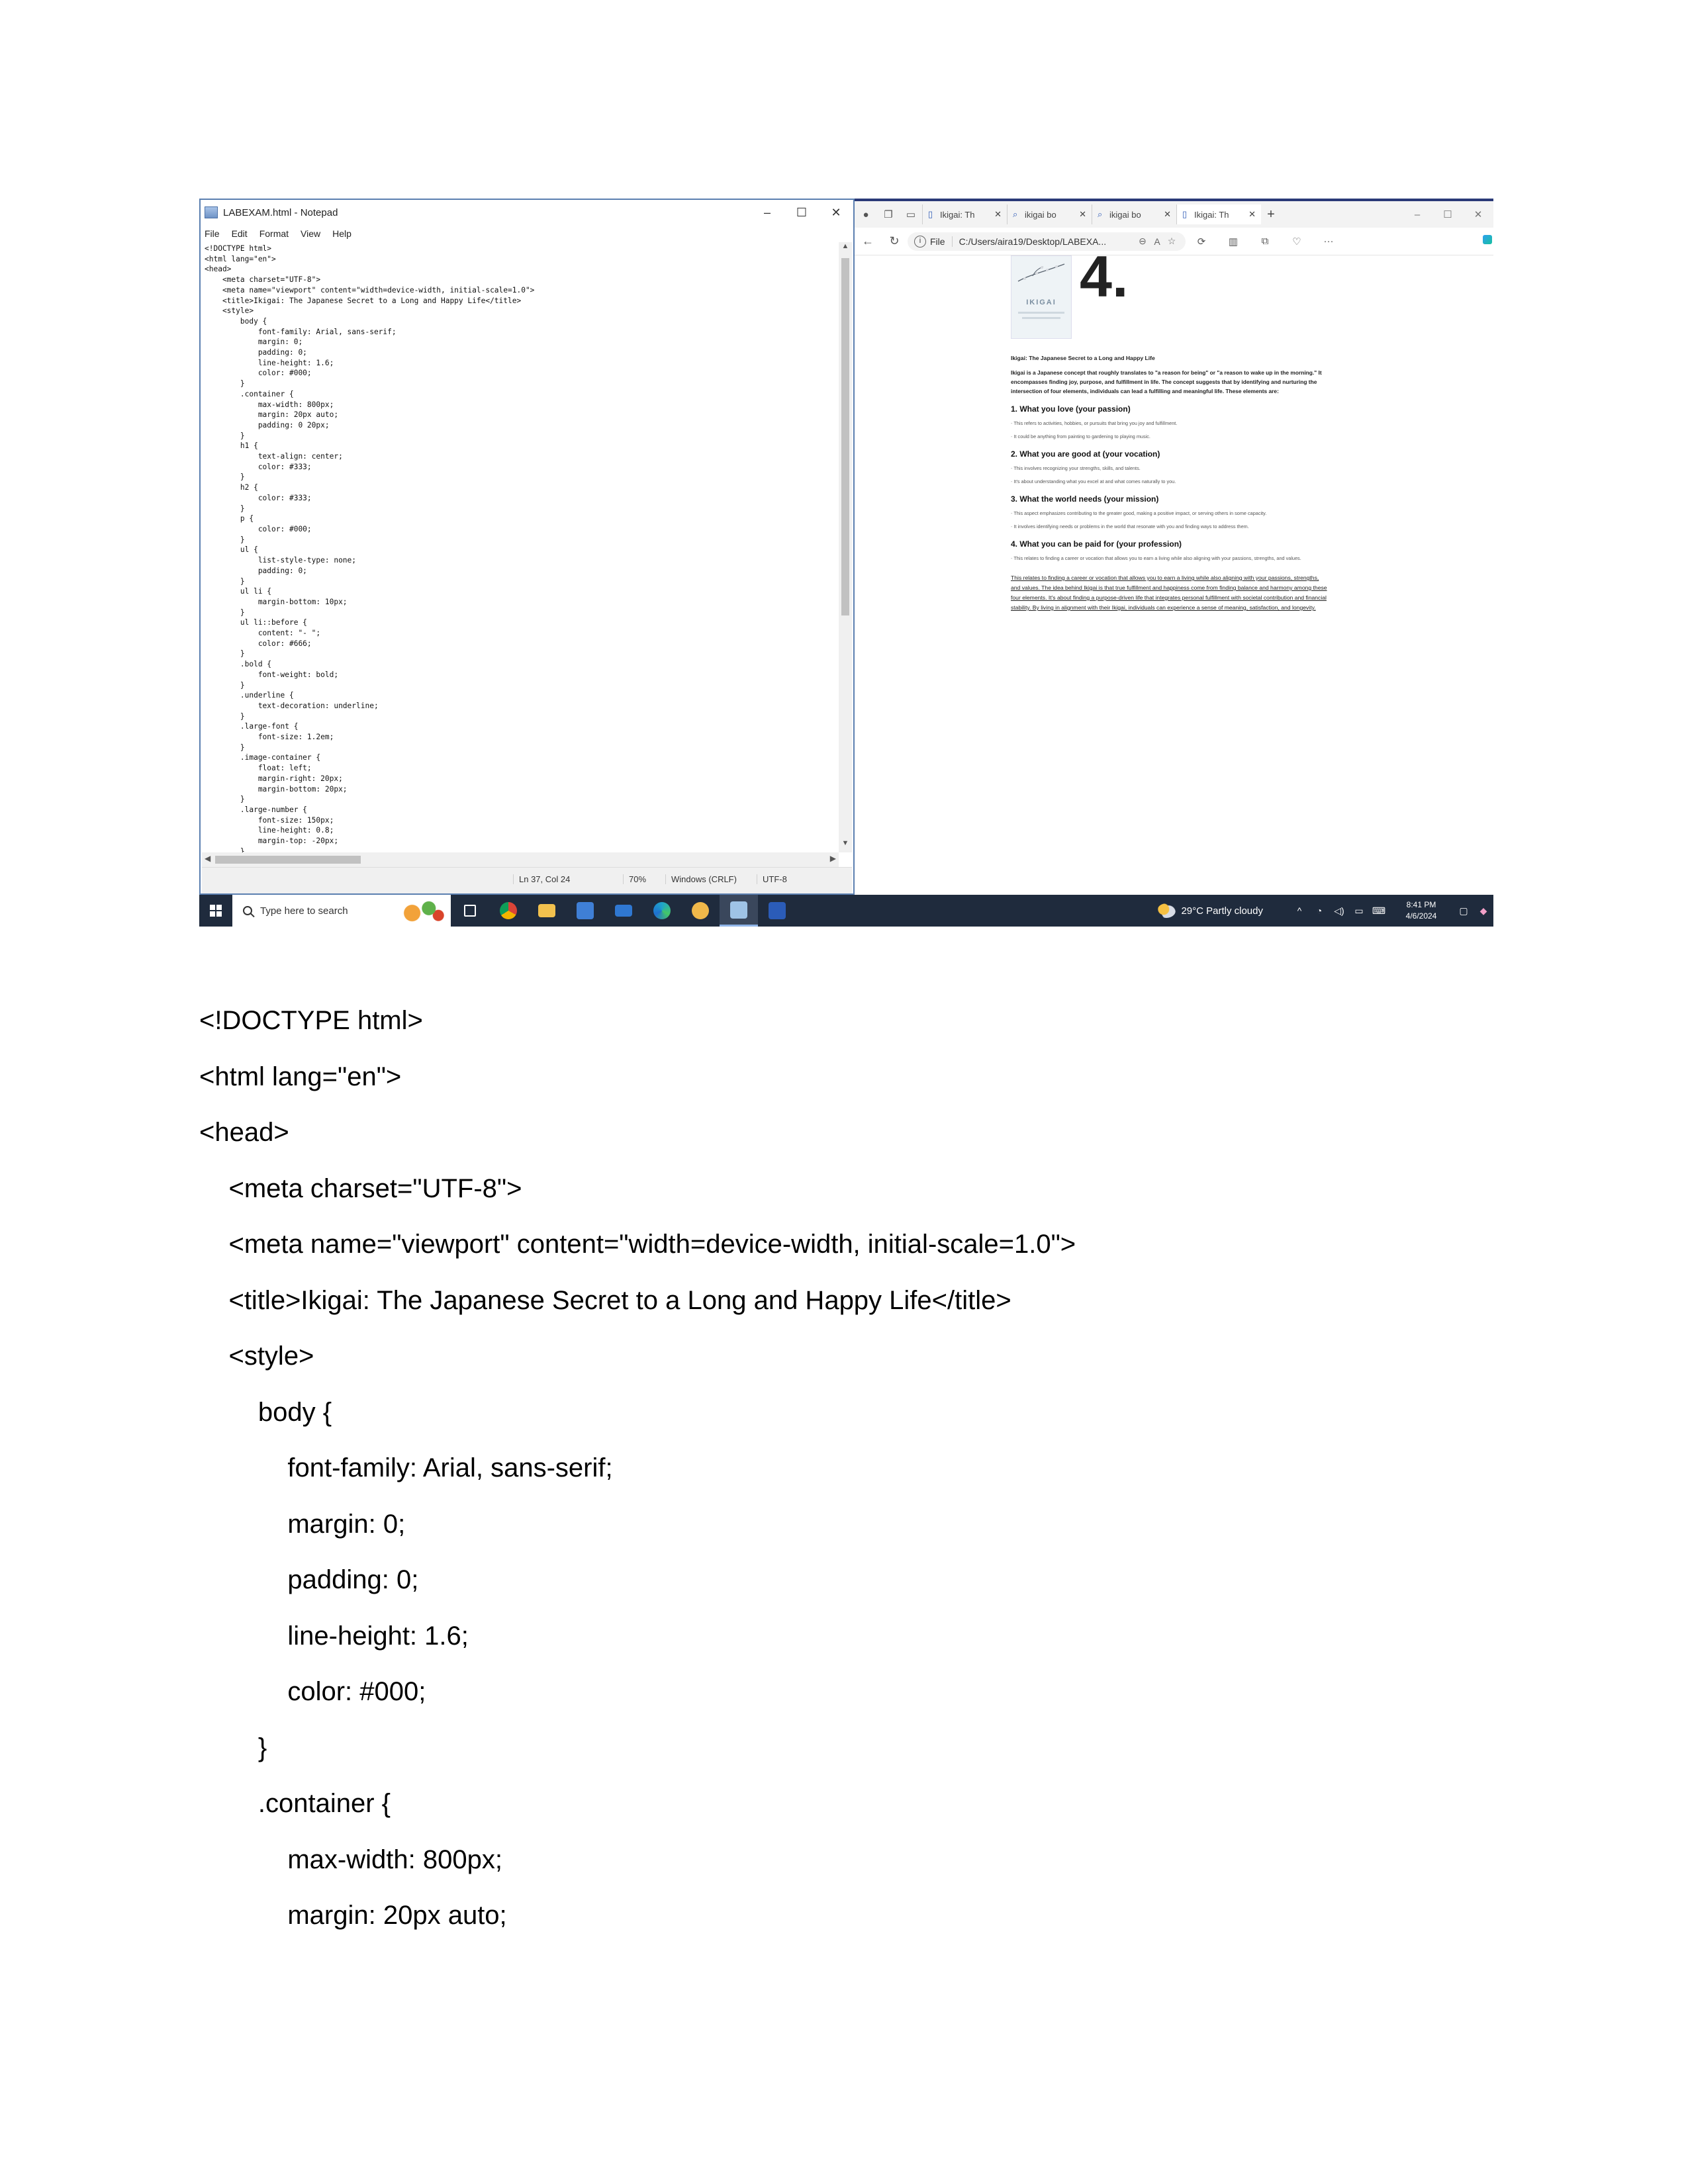 The image size is (1688, 2184). I want to click on encoding: UTF-8, so click(772, 879).